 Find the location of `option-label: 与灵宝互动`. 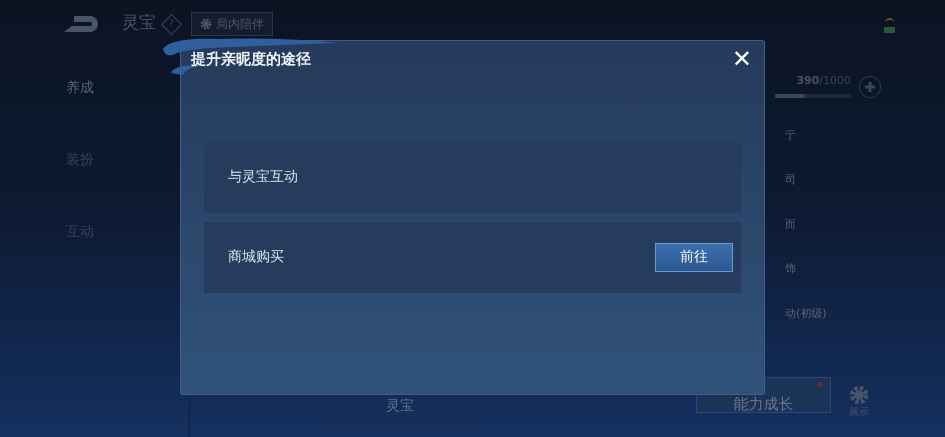

option-label: 与灵宝互动 is located at coordinates (263, 177).